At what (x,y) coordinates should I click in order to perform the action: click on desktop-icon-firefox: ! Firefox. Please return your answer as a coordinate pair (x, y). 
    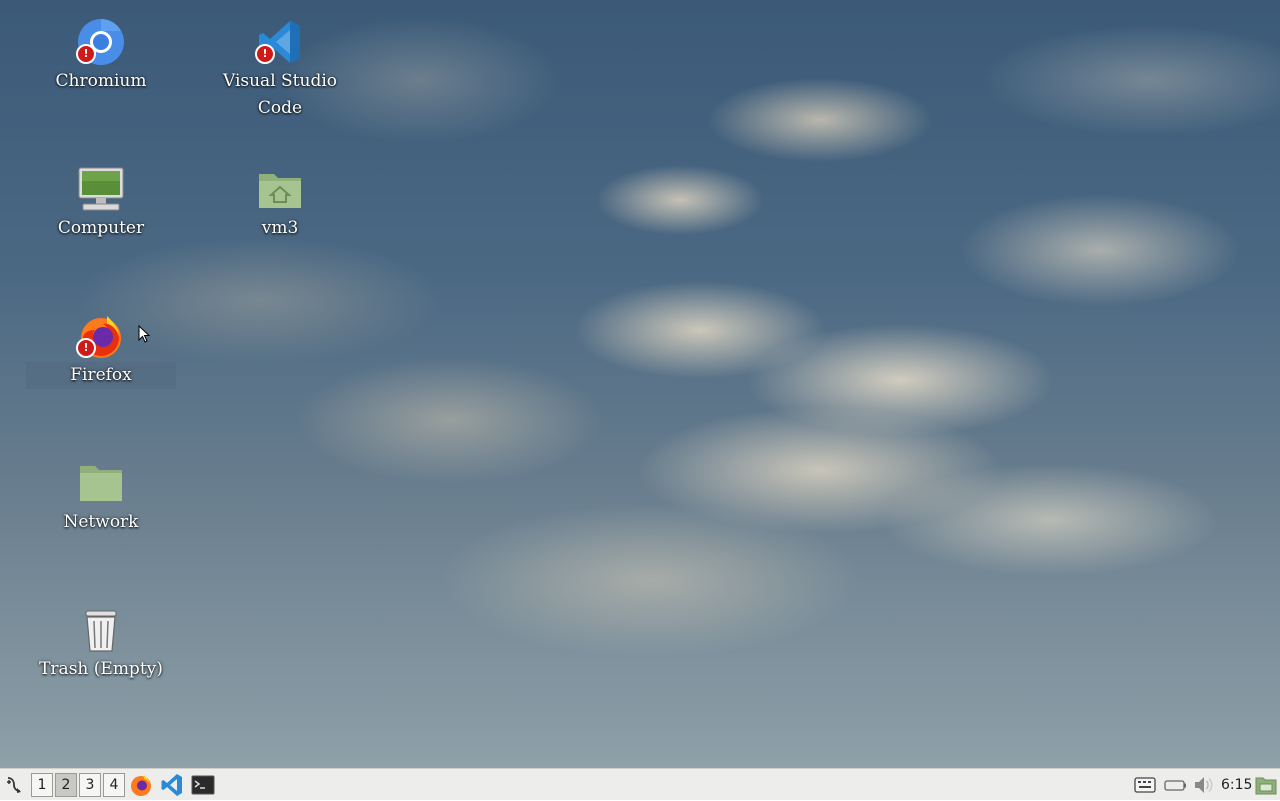
    Looking at the image, I should click on (101, 350).